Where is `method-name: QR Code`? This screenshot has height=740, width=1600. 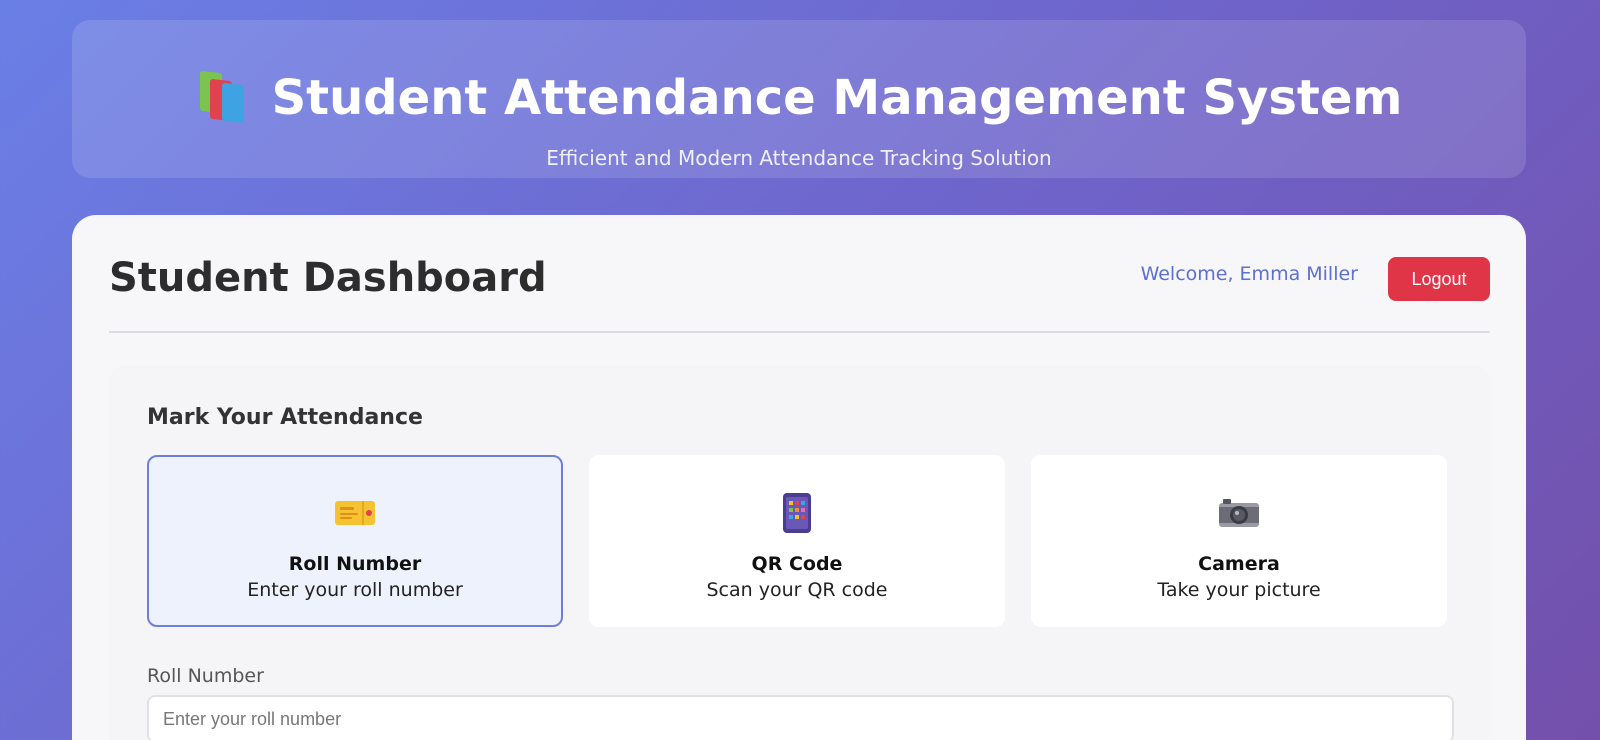 method-name: QR Code is located at coordinates (797, 564).